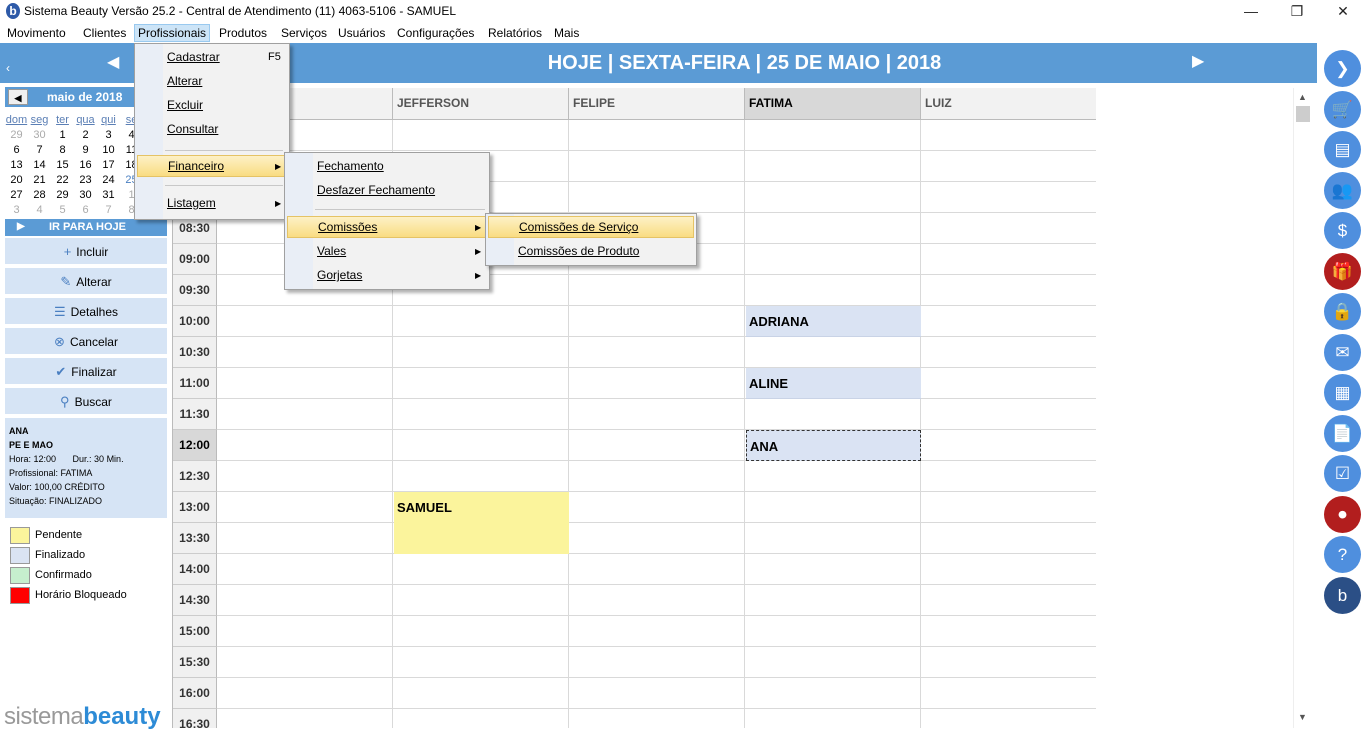 This screenshot has height=738, width=1368. Describe the element at coordinates (1342, 149) in the screenshot. I see `register-icon: ▤` at that location.